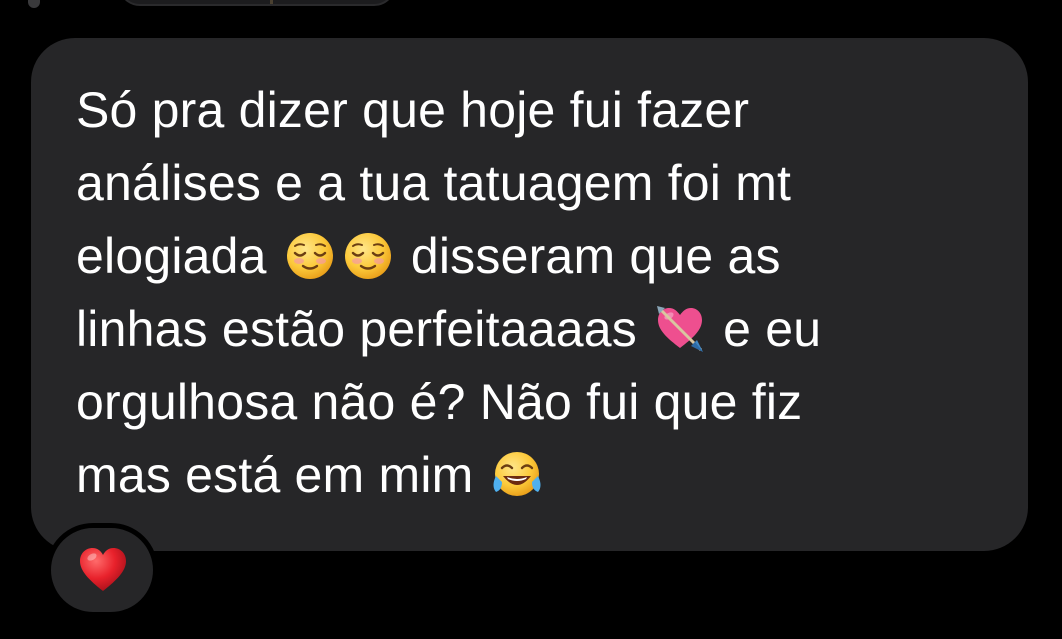 This screenshot has height=639, width=1062. Describe the element at coordinates (680, 329) in the screenshot. I see `heart-with-arrow-emoji` at that location.